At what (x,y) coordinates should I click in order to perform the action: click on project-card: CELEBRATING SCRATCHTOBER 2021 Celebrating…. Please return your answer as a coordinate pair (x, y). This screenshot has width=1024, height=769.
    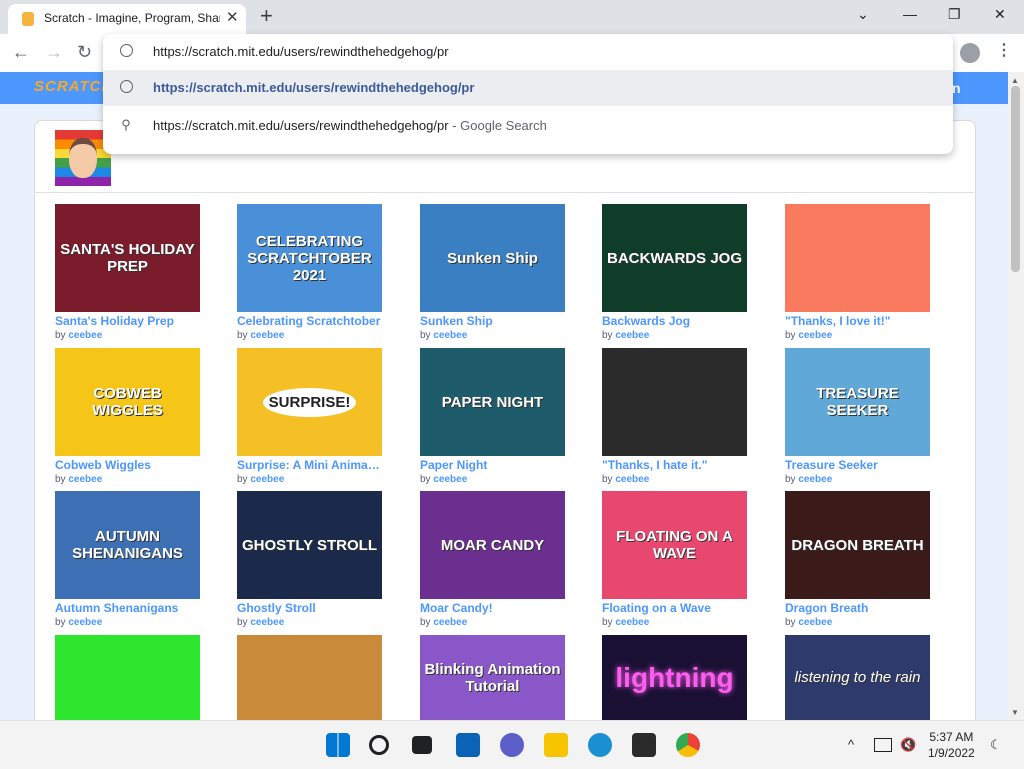
    Looking at the image, I should click on (310, 272).